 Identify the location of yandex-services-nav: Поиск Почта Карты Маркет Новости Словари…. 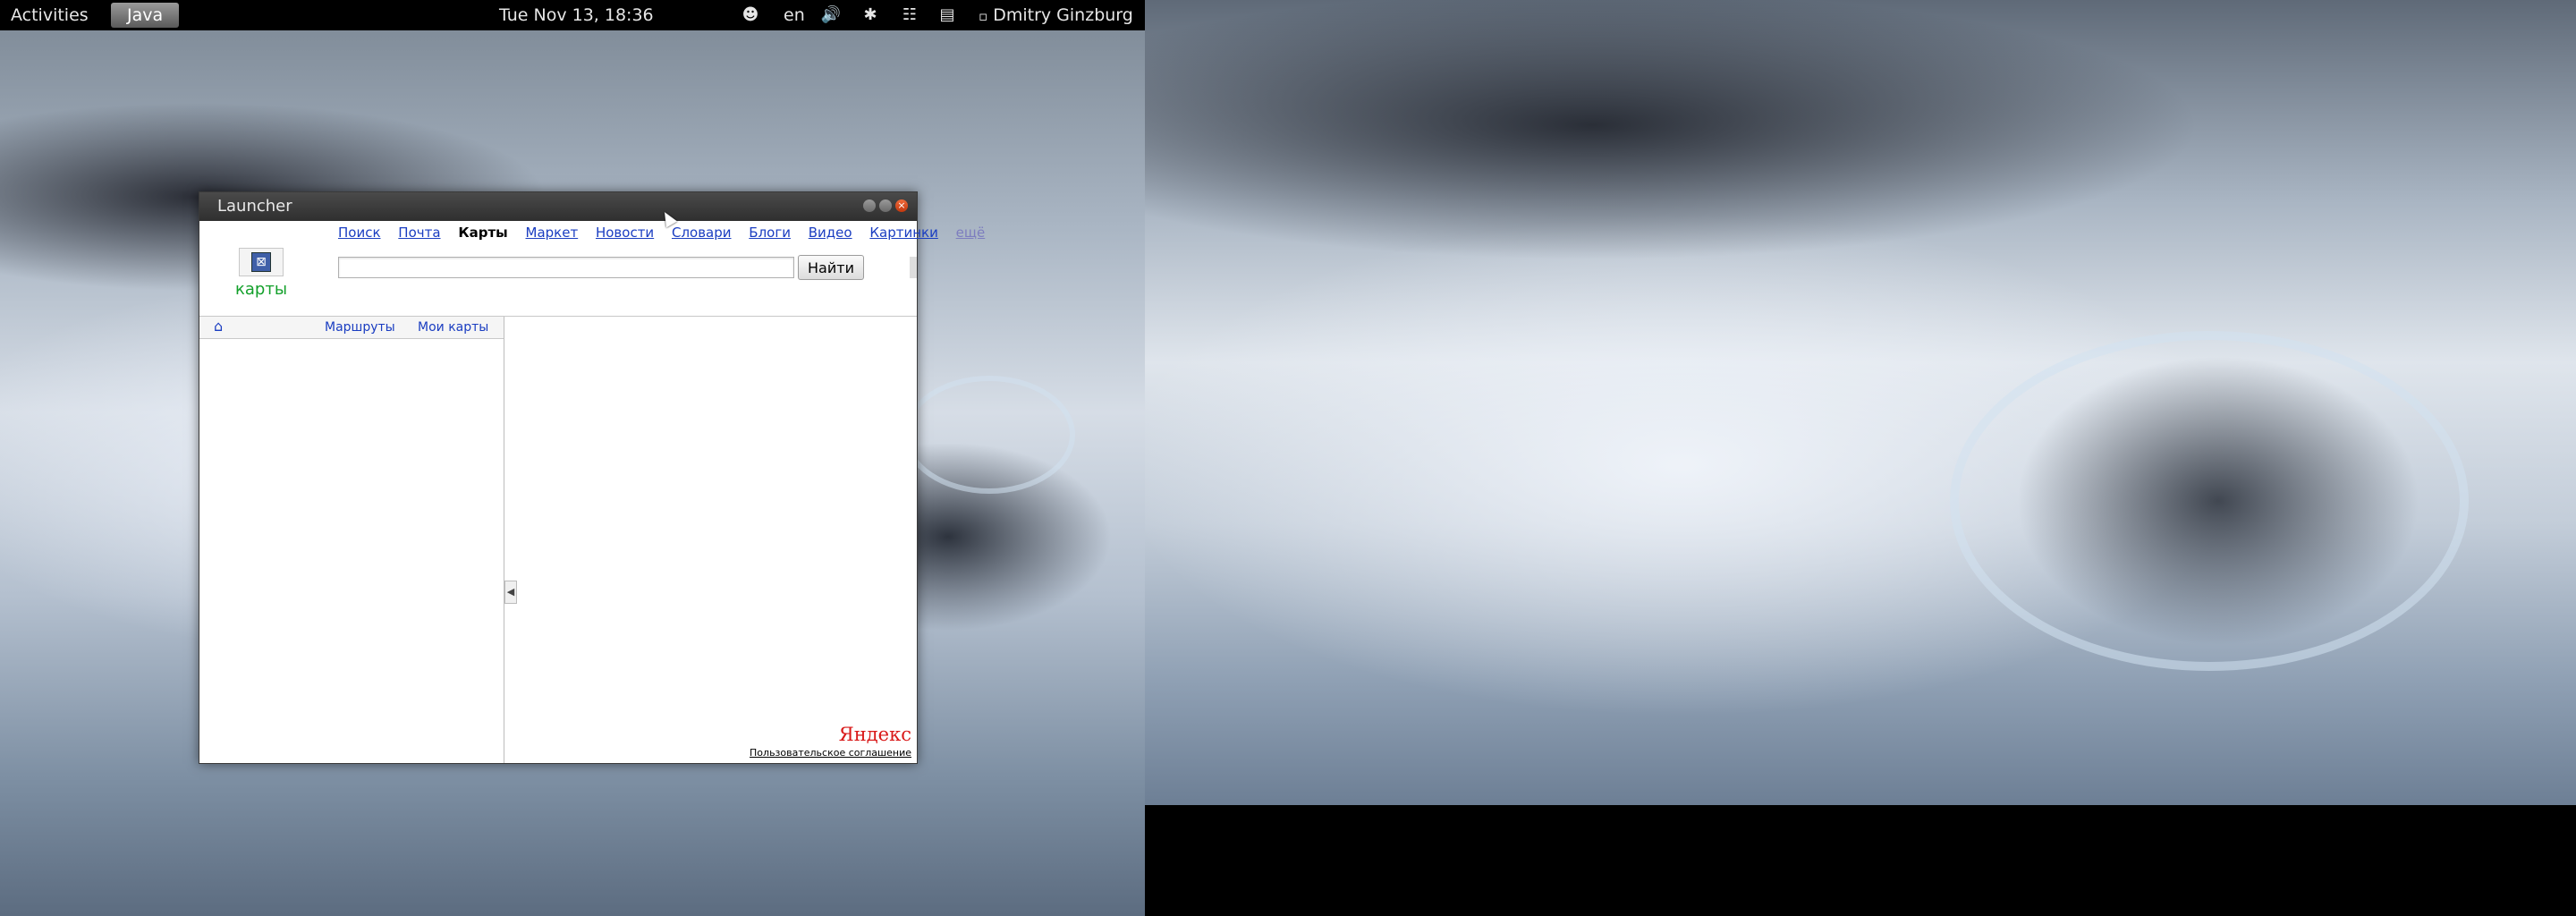
(668, 233).